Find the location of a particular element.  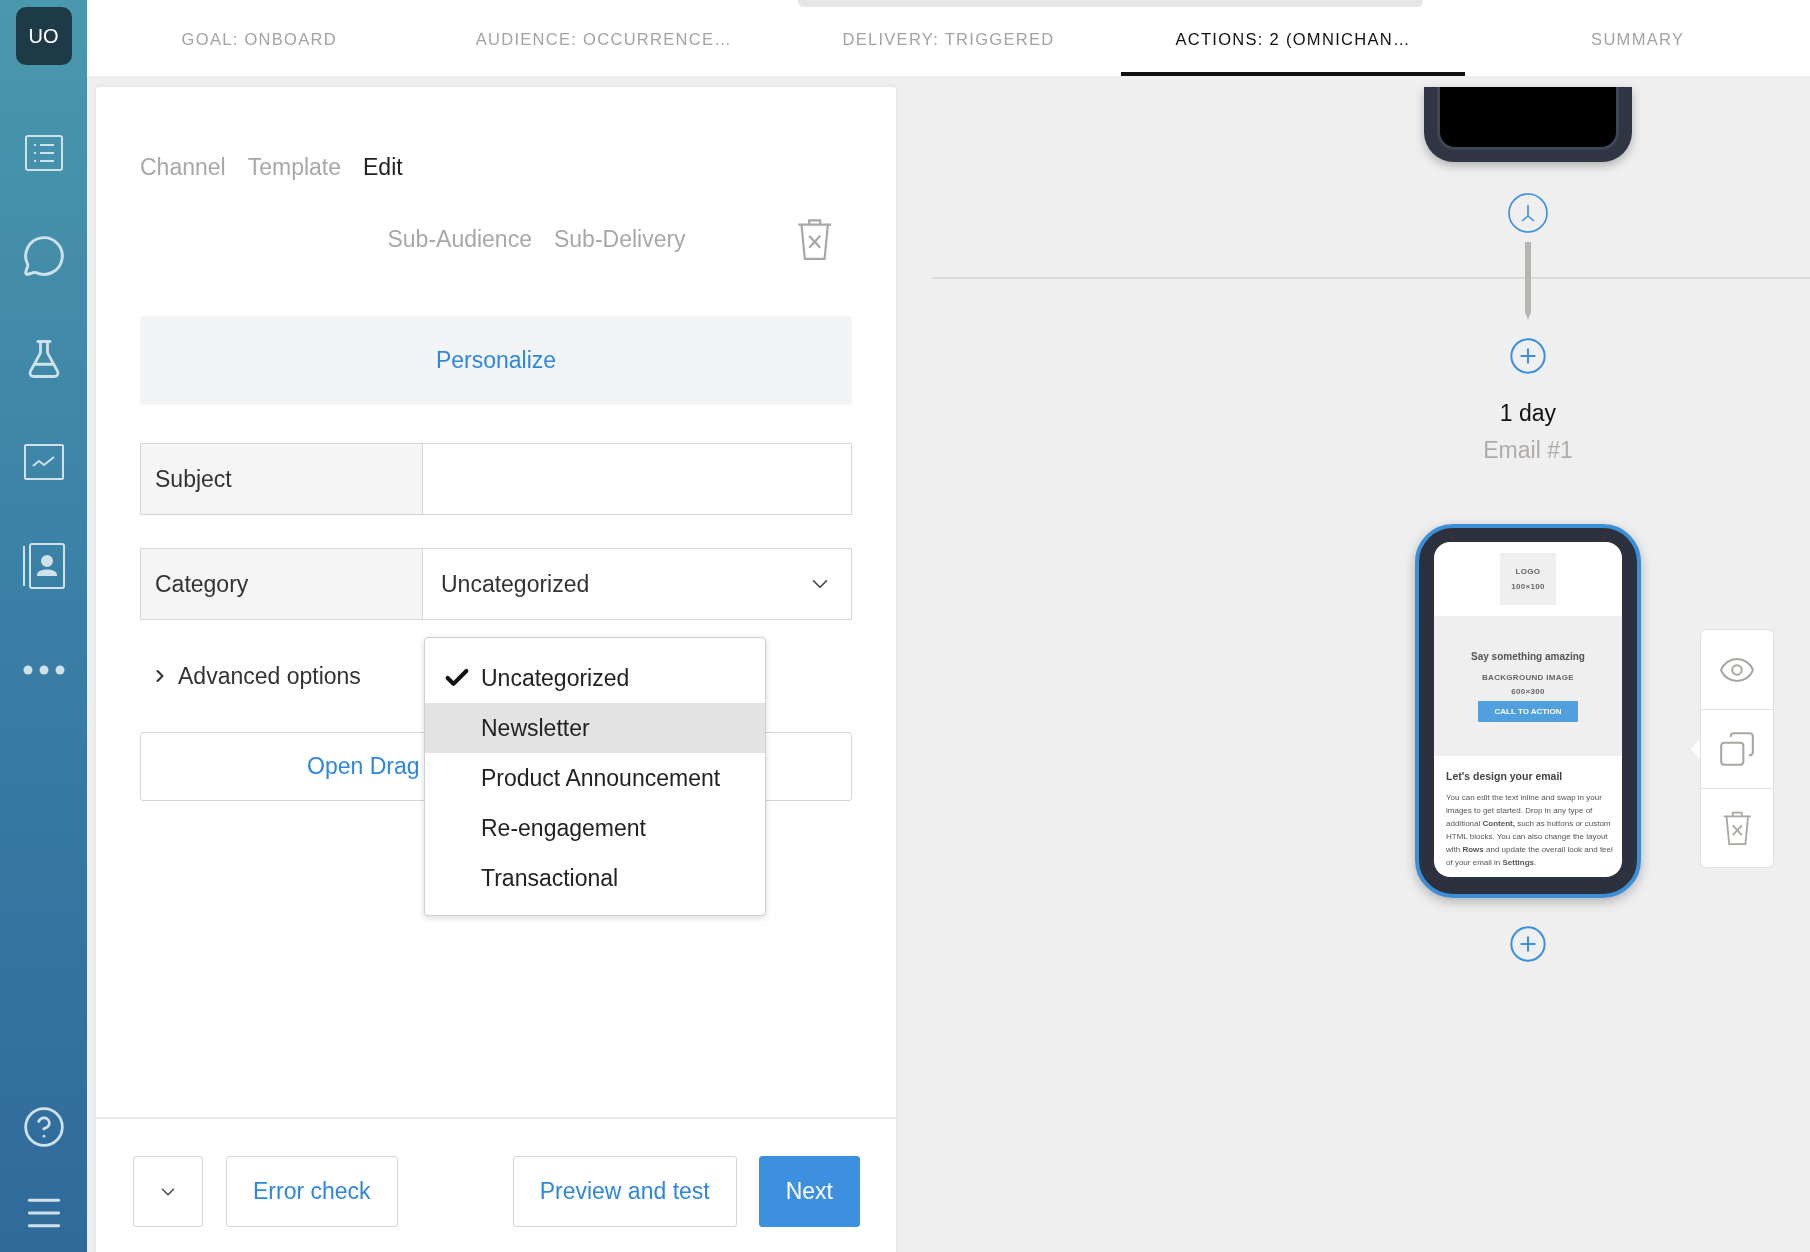

field-label: Category is located at coordinates (282, 584).